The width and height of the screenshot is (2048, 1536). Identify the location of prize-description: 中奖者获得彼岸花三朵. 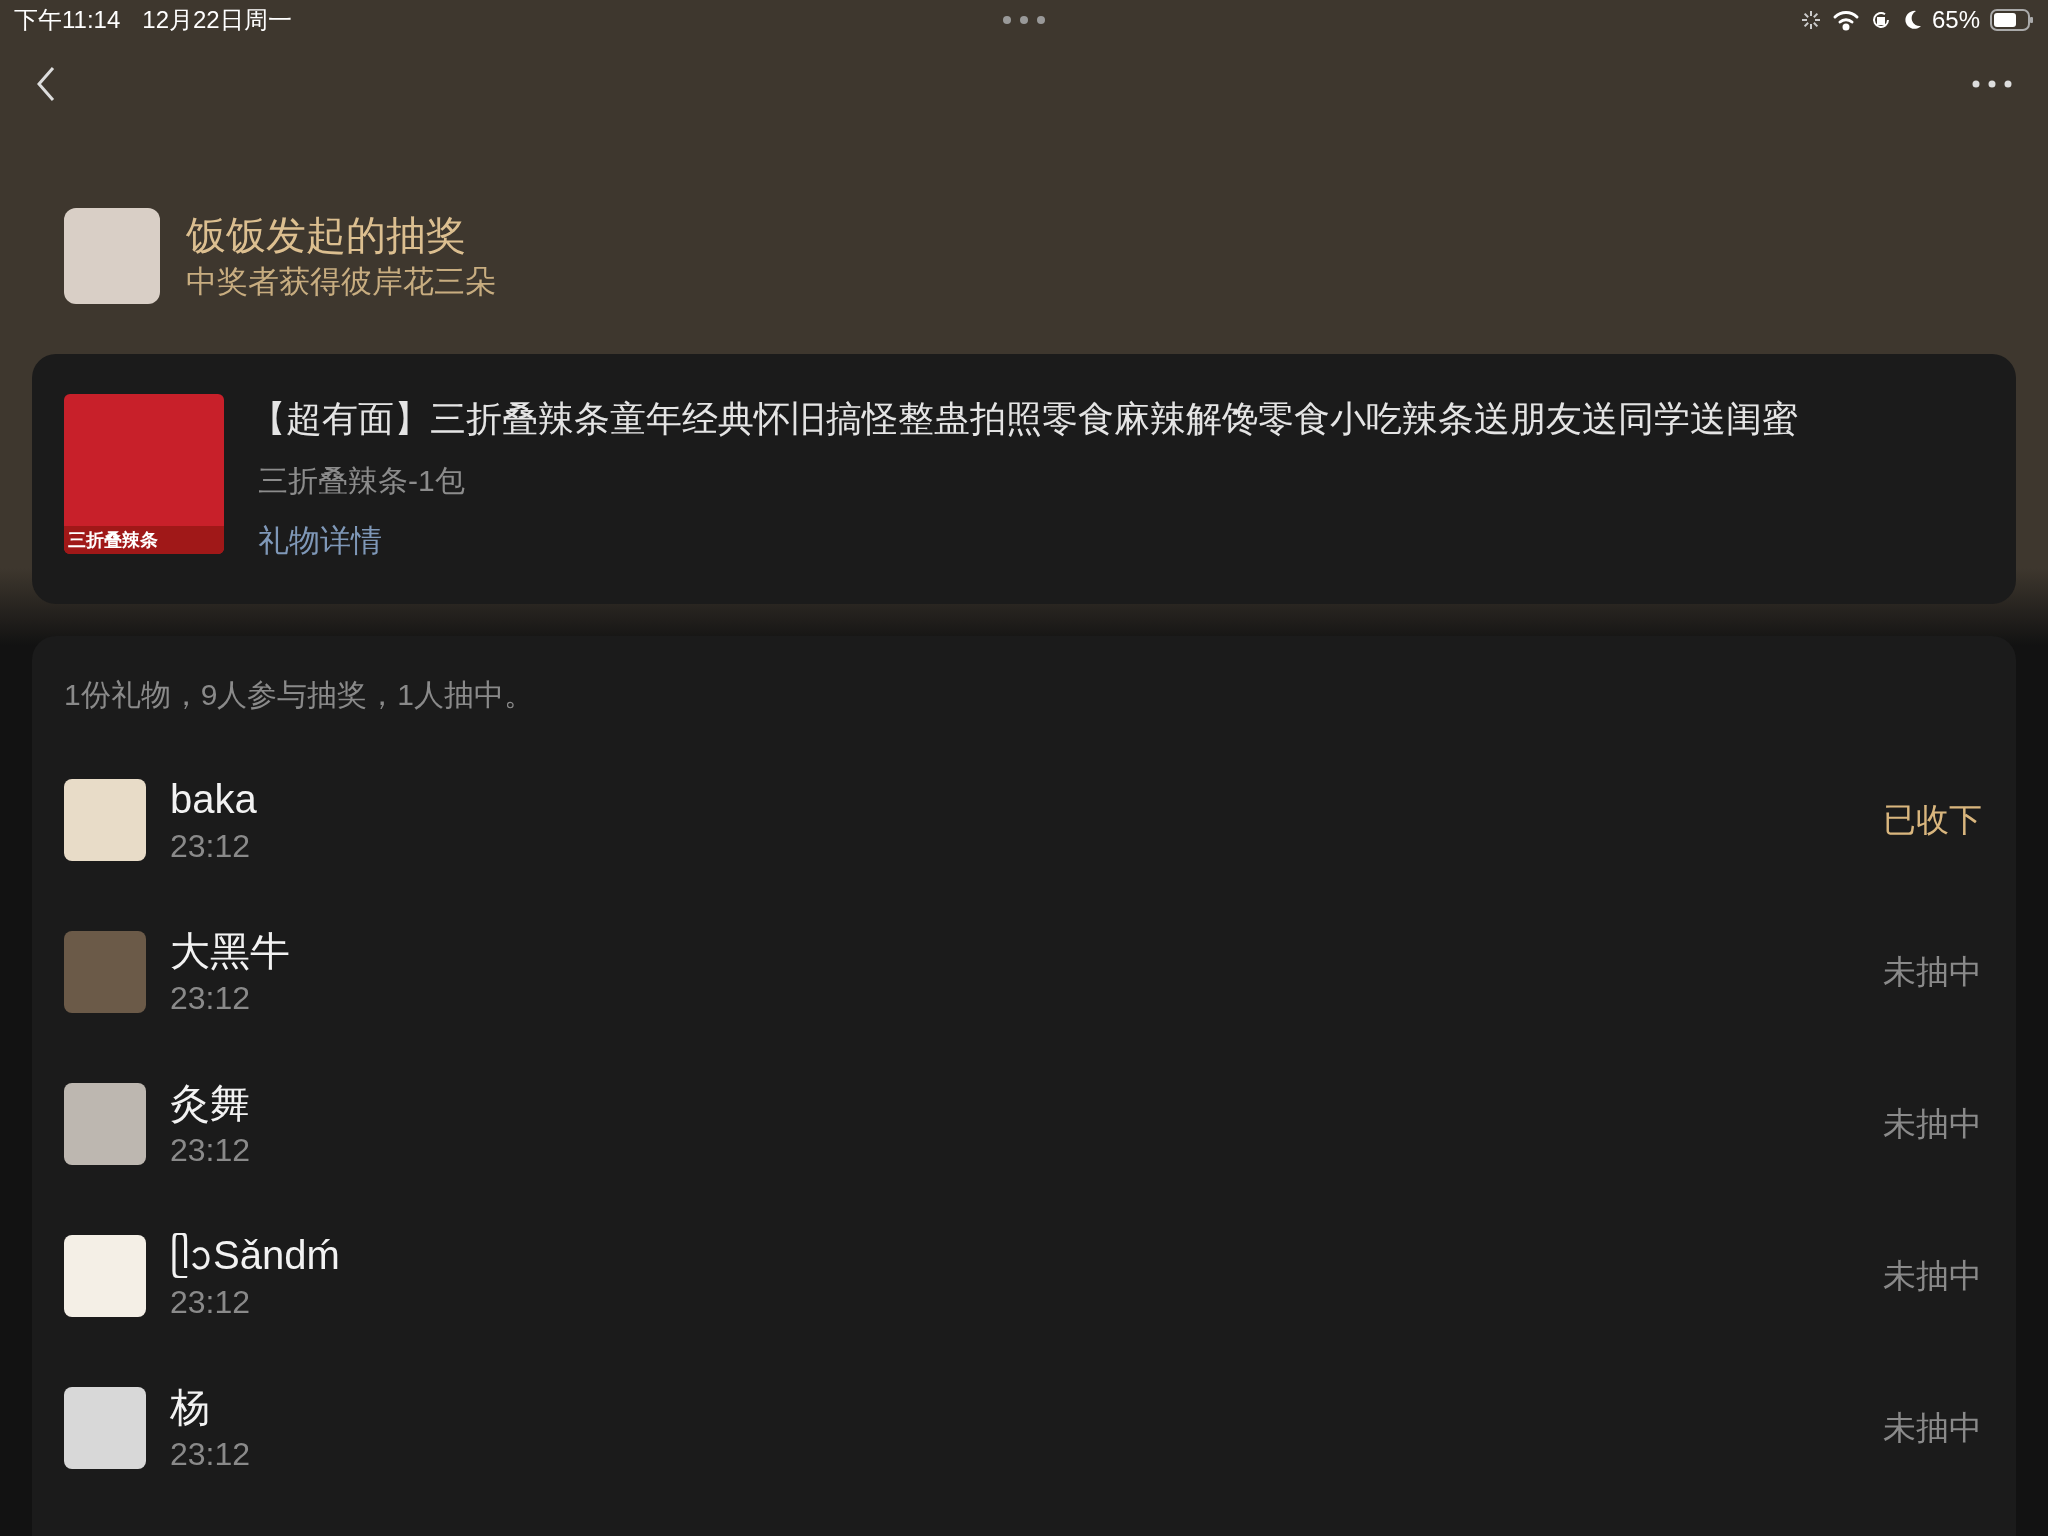
(341, 282).